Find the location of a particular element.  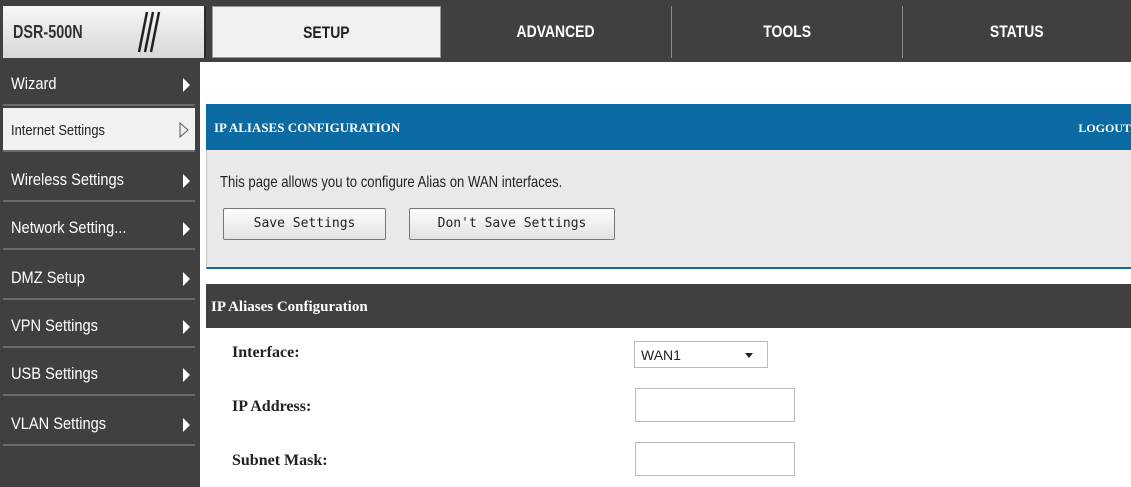

sidebar-item-internet-settings: Internet Settings is located at coordinates (99, 130).